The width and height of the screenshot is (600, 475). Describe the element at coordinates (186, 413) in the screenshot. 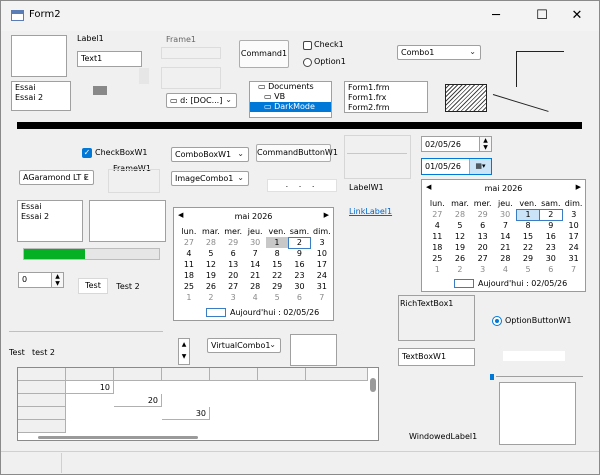

I see `grid-cell: 30` at that location.